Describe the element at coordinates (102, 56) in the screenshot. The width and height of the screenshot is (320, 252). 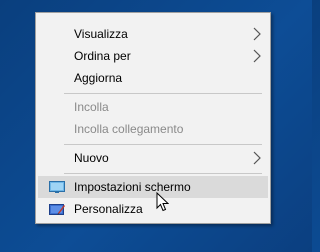
I see `menu-item-label: Ordina per` at that location.